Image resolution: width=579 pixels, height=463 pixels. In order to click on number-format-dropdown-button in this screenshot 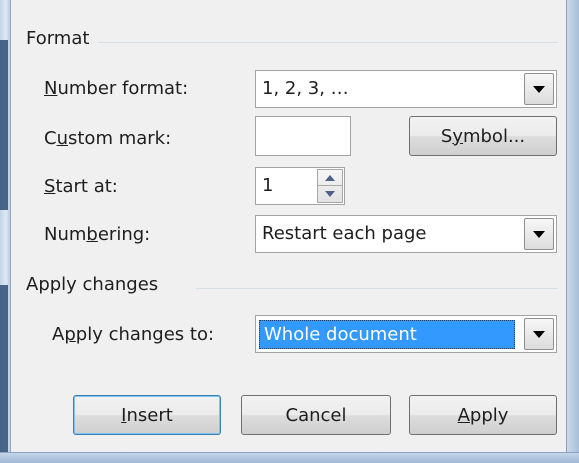, I will do `click(539, 89)`.